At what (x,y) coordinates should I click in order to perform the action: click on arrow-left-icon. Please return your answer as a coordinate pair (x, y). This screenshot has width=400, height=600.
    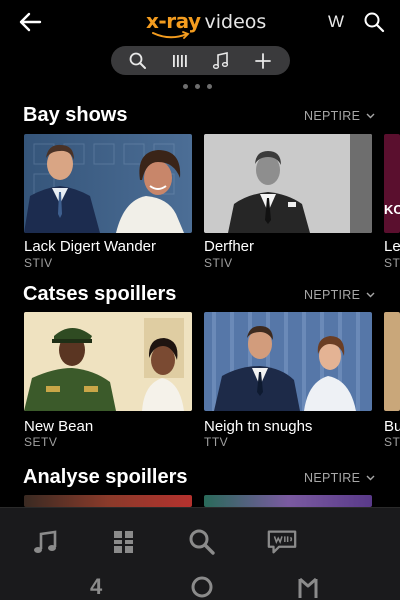
    Looking at the image, I should click on (30, 22).